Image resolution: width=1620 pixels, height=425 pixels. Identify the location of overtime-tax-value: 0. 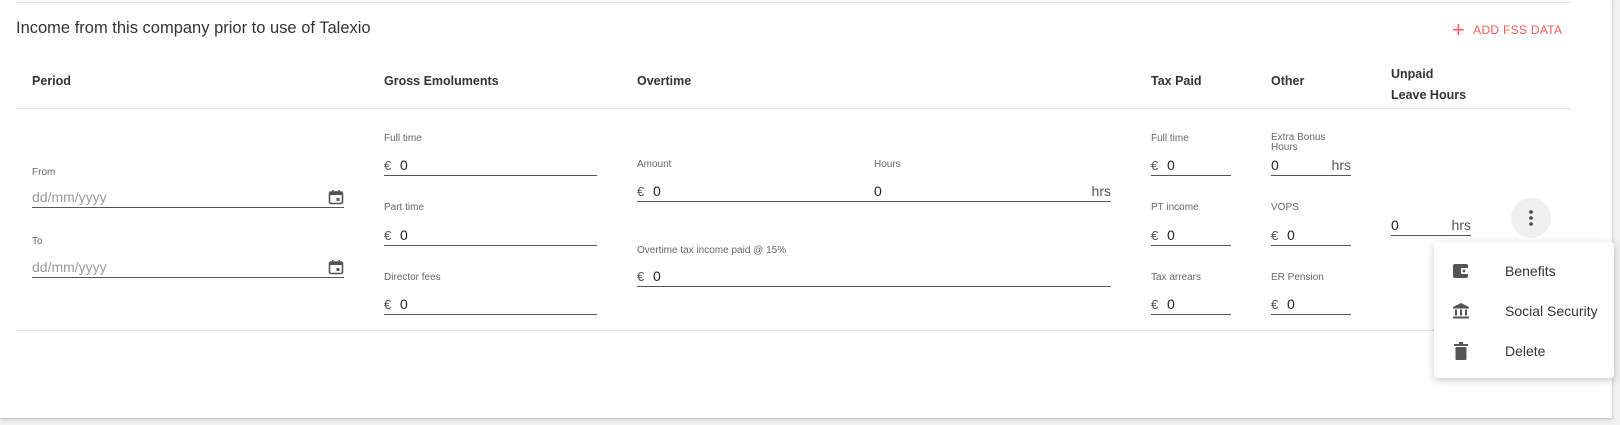
(657, 276).